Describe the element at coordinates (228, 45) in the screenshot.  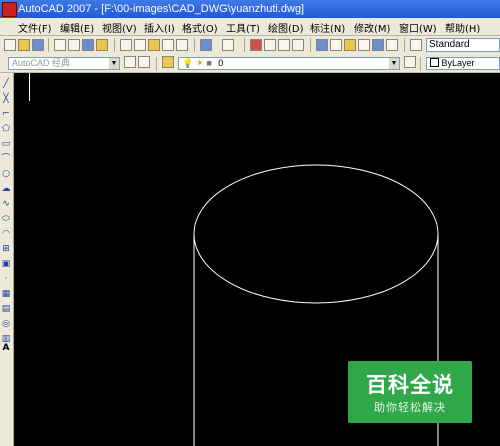
I see `redo-icon` at that location.